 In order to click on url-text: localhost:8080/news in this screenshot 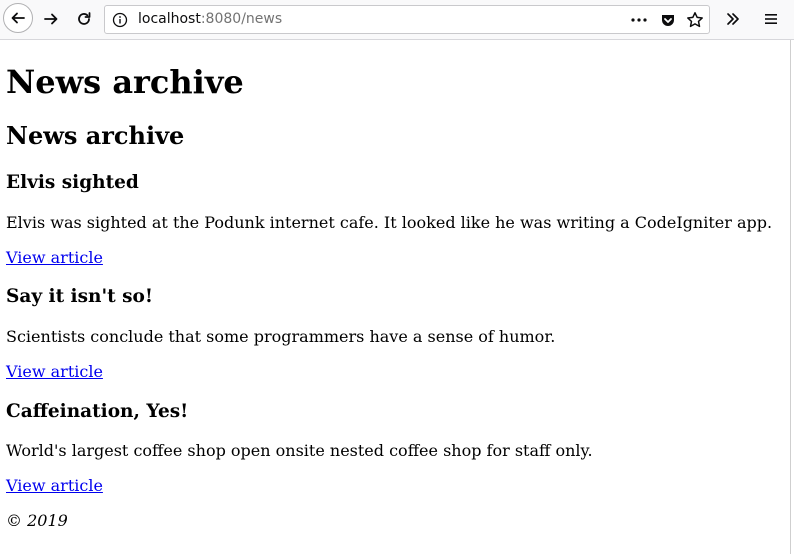, I will do `click(210, 19)`.